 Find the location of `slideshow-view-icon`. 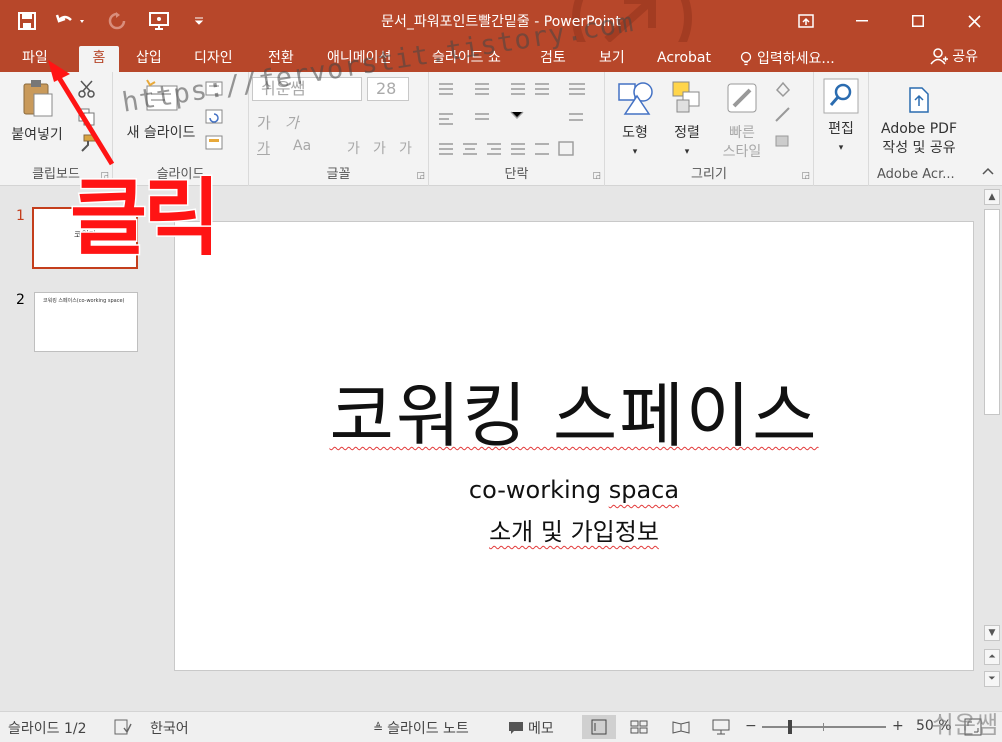

slideshow-view-icon is located at coordinates (721, 727).